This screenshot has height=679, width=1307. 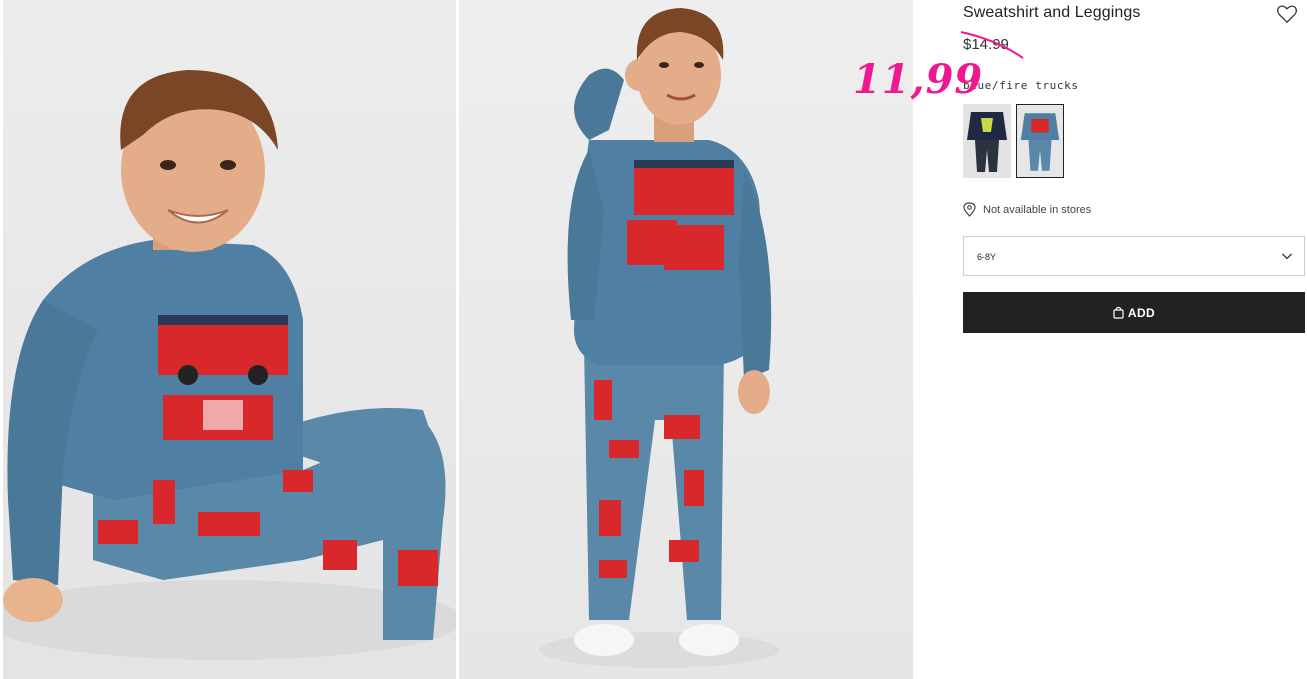 I want to click on old-price: $14.99, so click(x=986, y=44).